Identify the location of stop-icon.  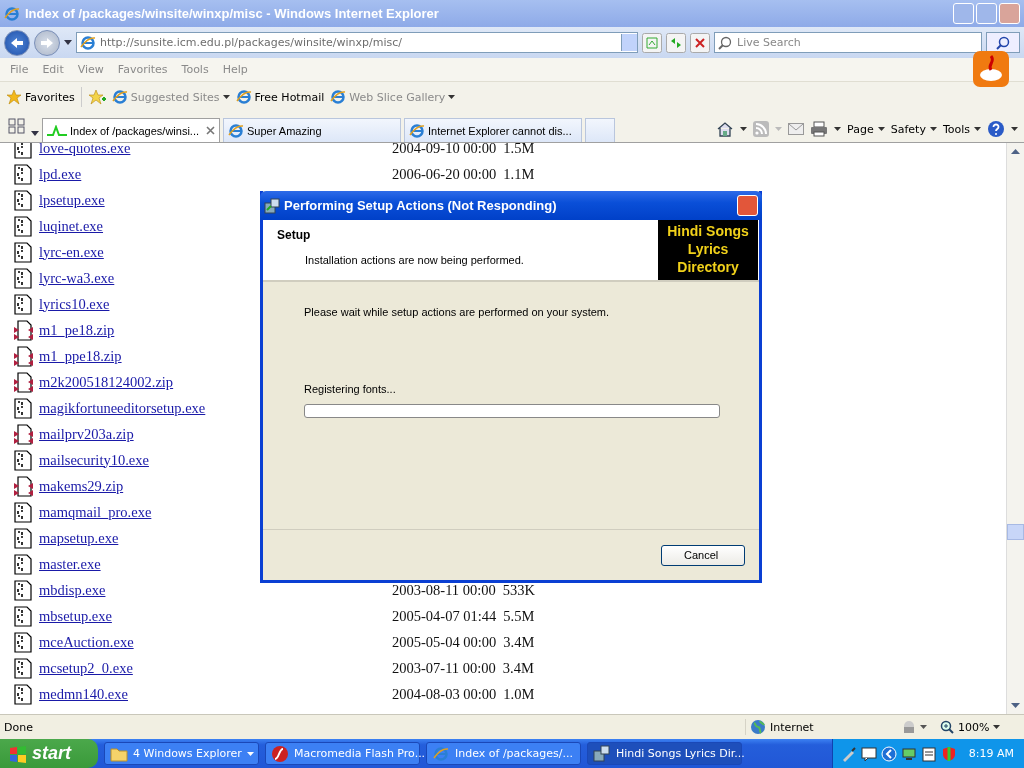
(700, 42).